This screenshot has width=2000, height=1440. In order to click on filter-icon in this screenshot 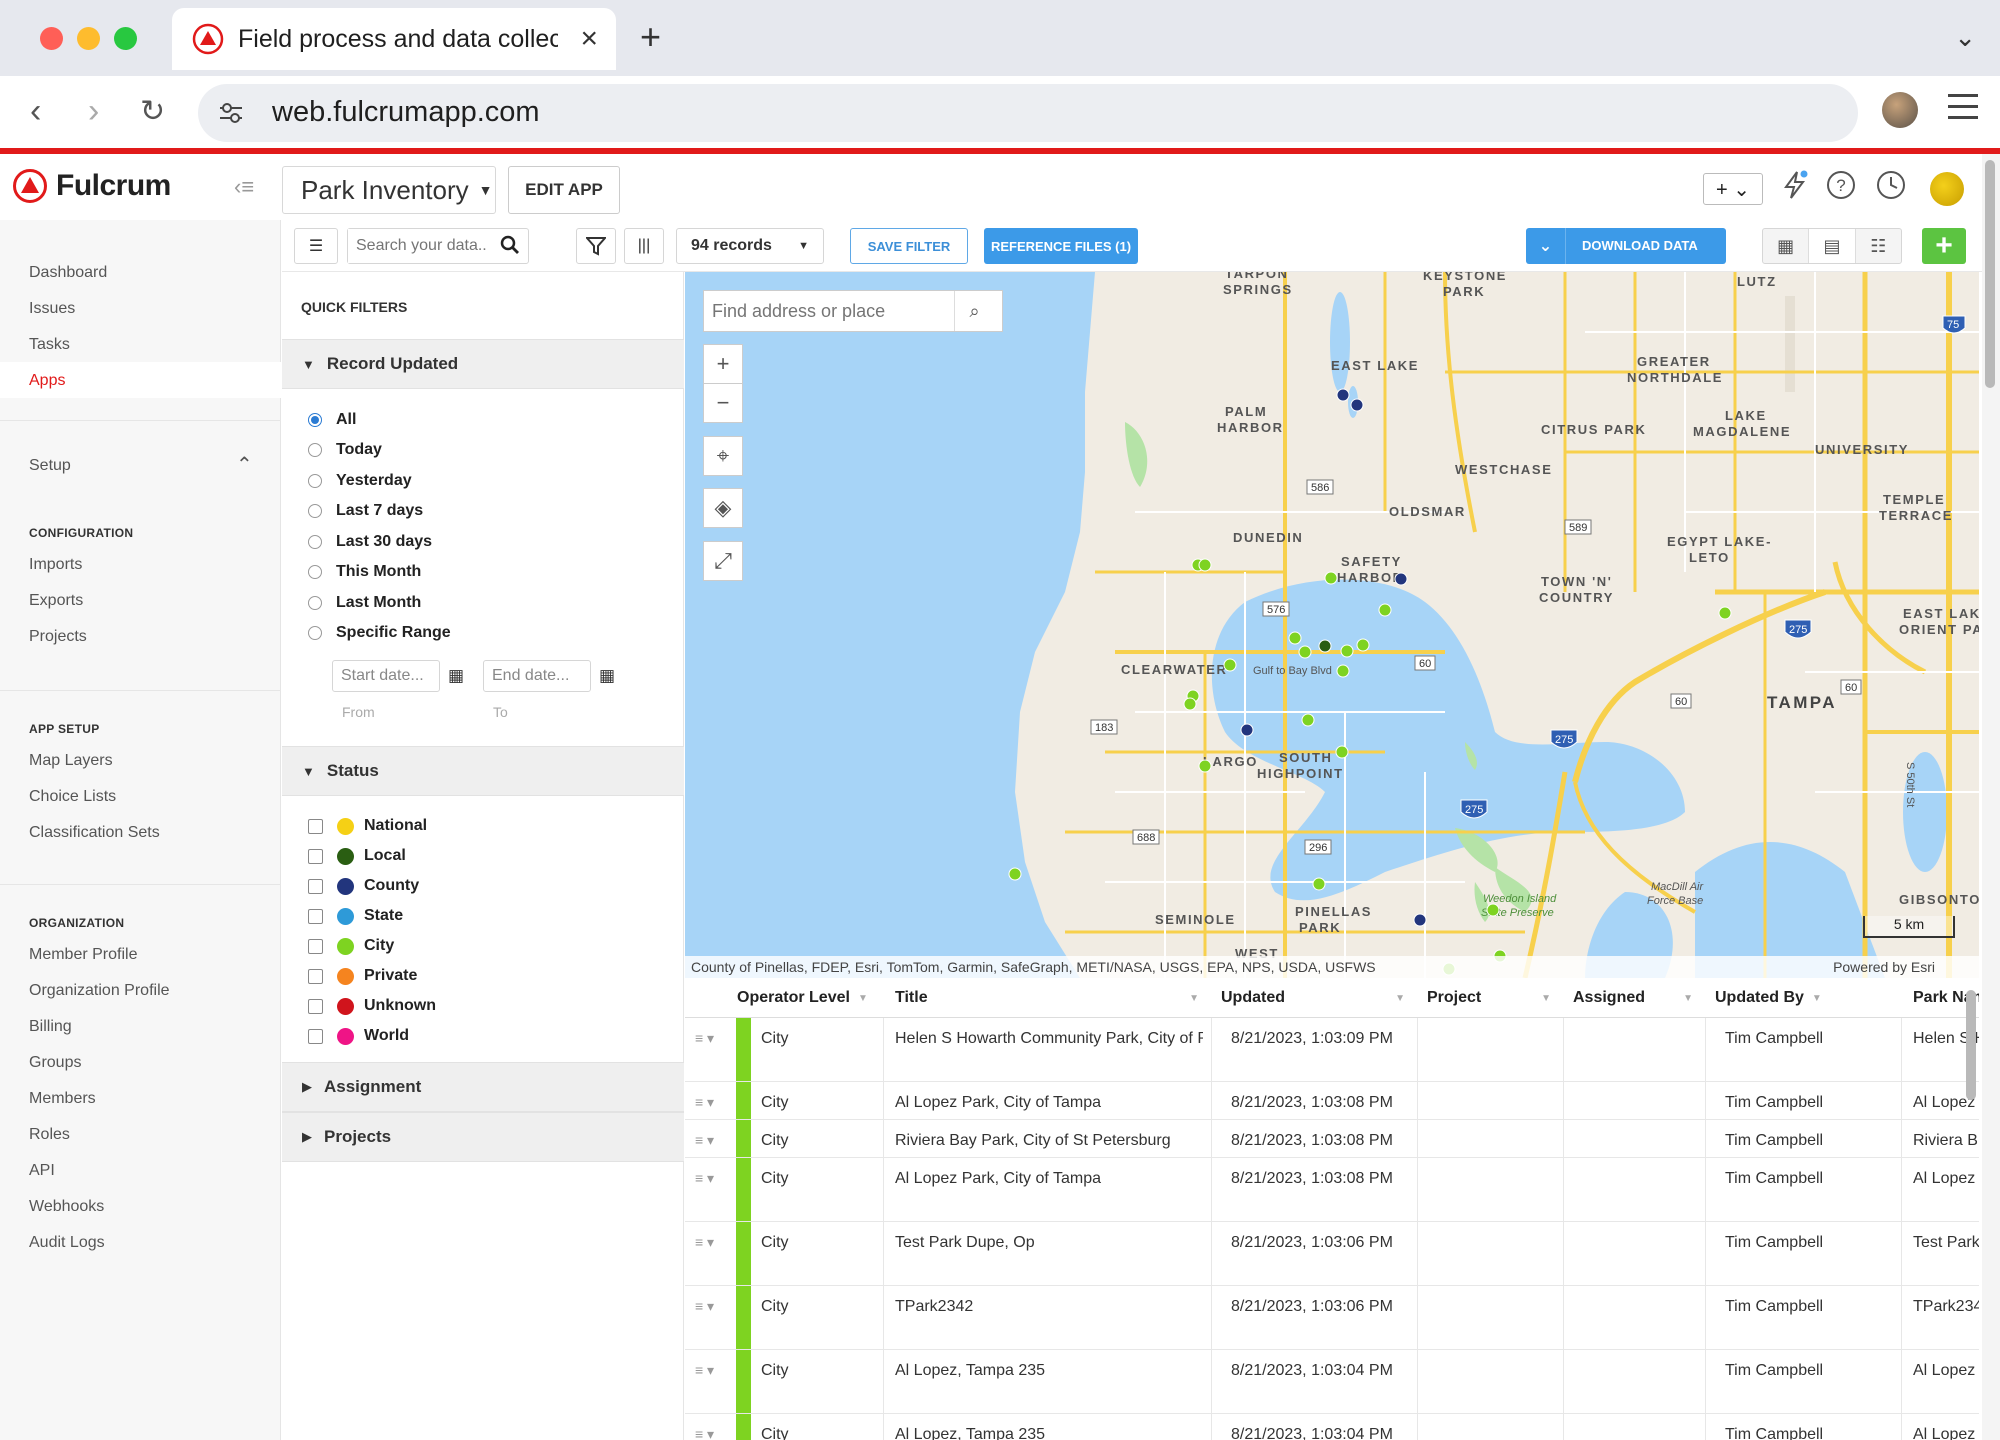, I will do `click(596, 246)`.